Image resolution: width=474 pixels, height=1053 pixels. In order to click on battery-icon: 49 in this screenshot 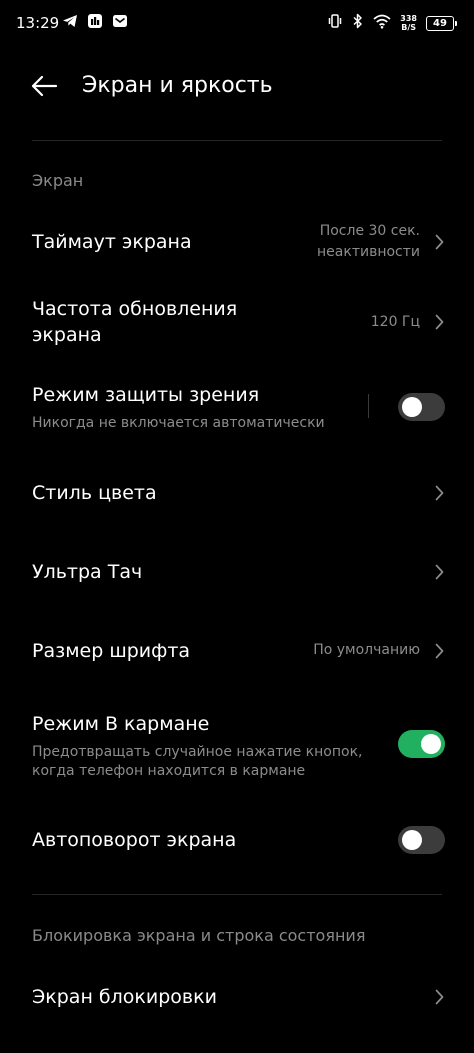, I will do `click(441, 23)`.